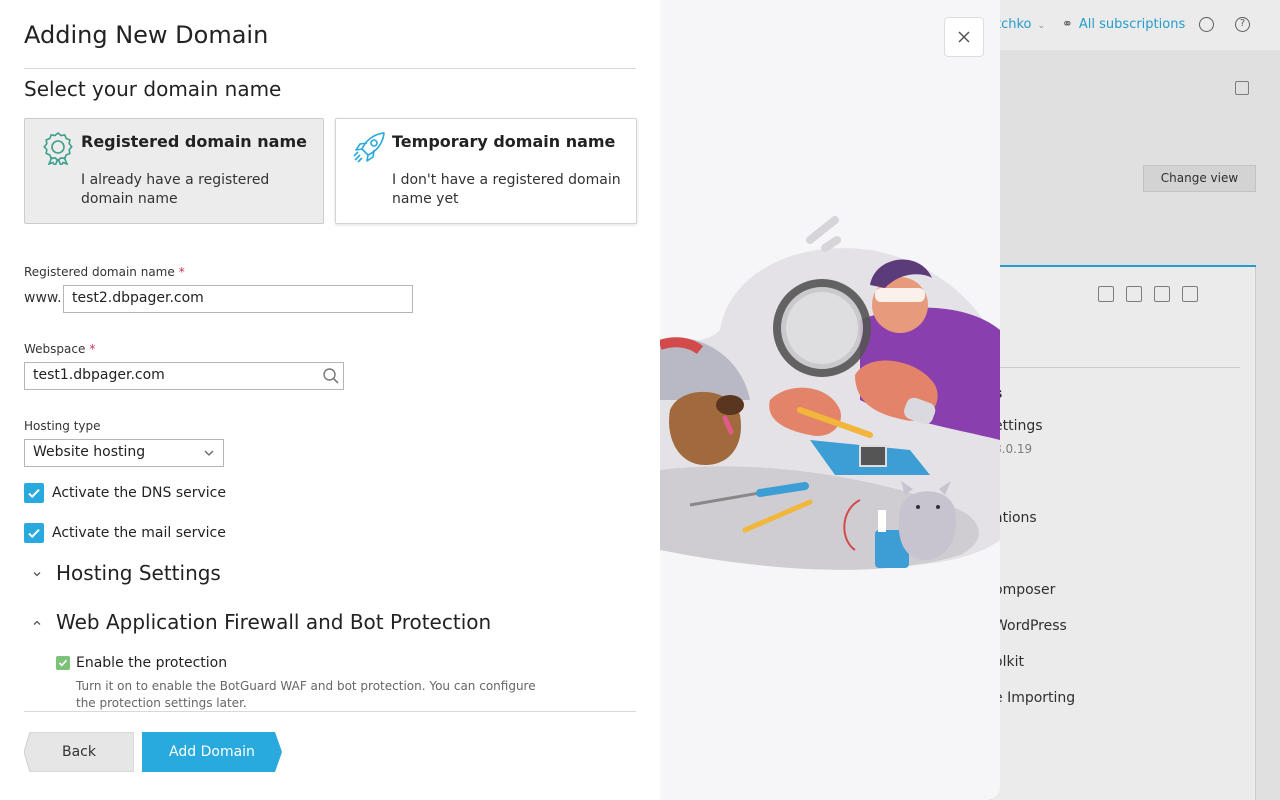  Describe the element at coordinates (55, 349) in the screenshot. I see `webspace-label-text: Webspace` at that location.